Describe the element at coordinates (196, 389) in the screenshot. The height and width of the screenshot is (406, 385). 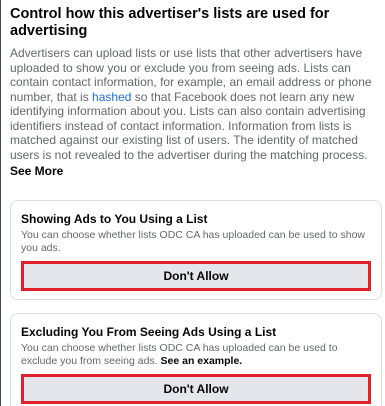
I see `dont-allow-excluding-button: Don't Allow` at that location.